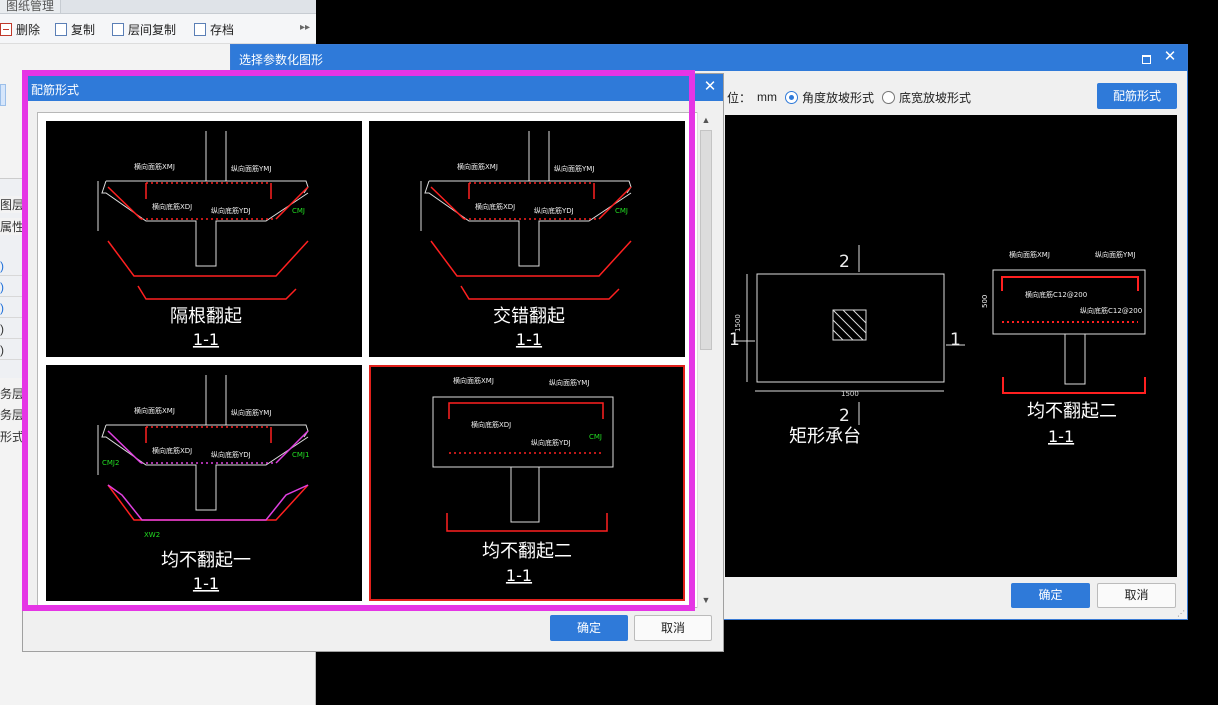 The height and width of the screenshot is (705, 1218). What do you see at coordinates (792, 97) in the screenshot?
I see `angle-slope-radio` at bounding box center [792, 97].